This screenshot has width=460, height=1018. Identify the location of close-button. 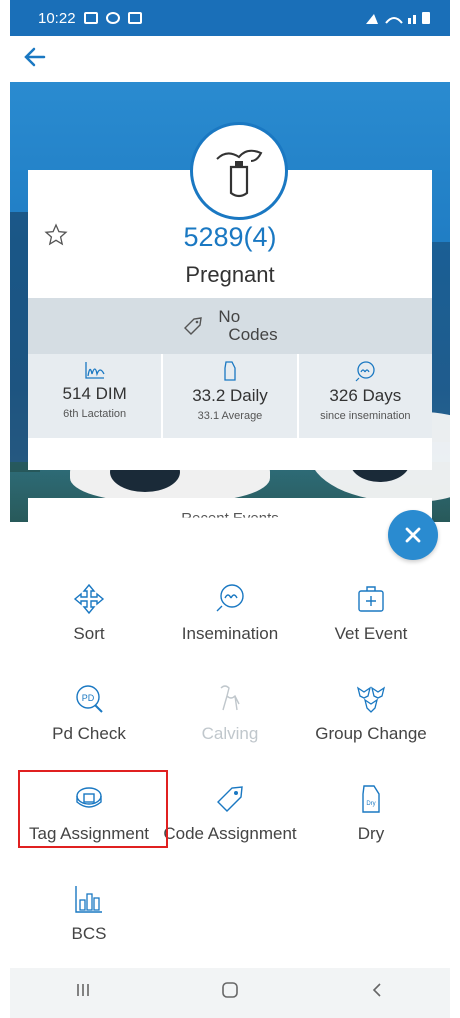
(413, 535).